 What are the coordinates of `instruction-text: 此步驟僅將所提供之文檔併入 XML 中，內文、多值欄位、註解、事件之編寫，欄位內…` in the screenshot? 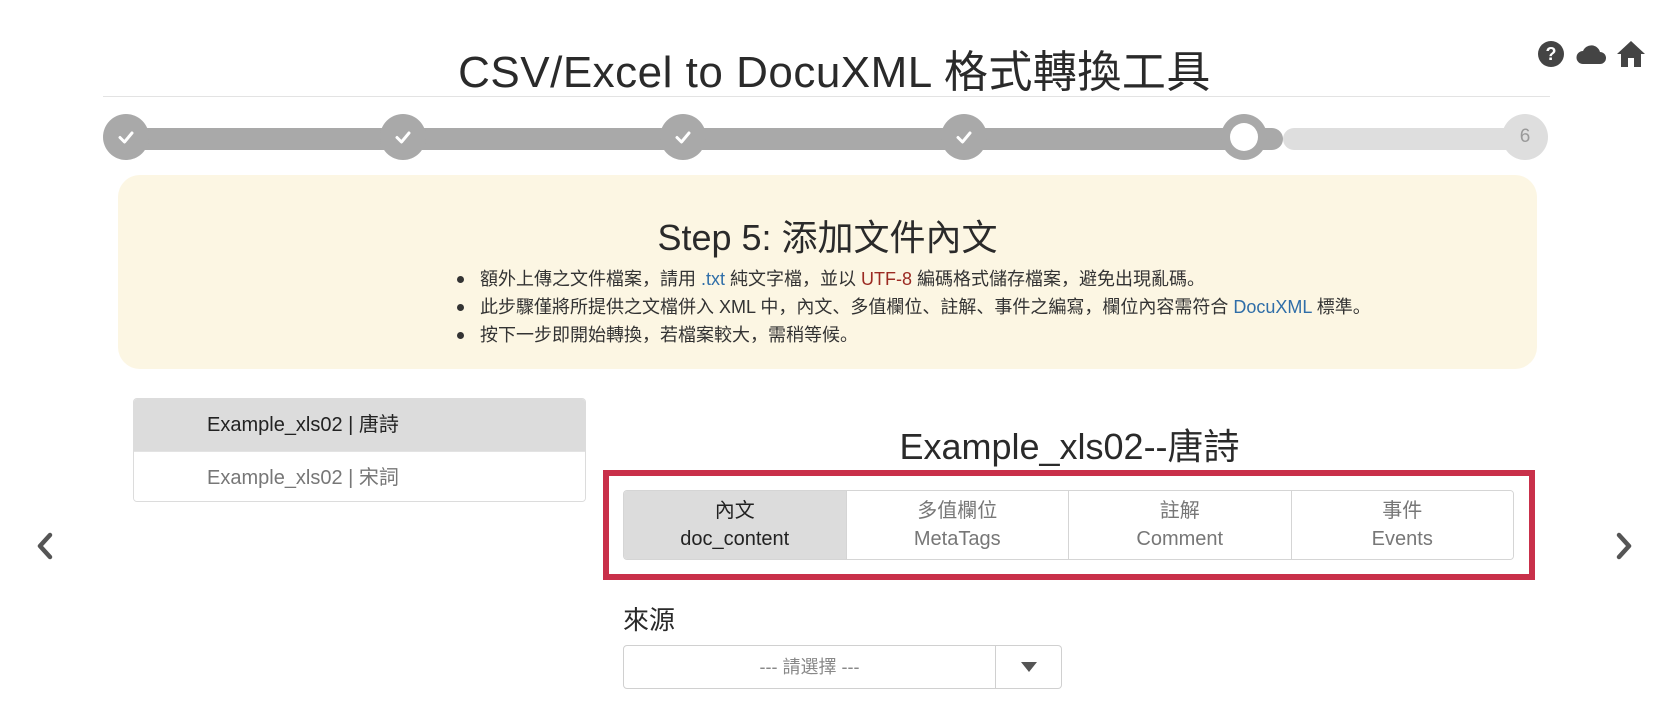 It's located at (857, 307).